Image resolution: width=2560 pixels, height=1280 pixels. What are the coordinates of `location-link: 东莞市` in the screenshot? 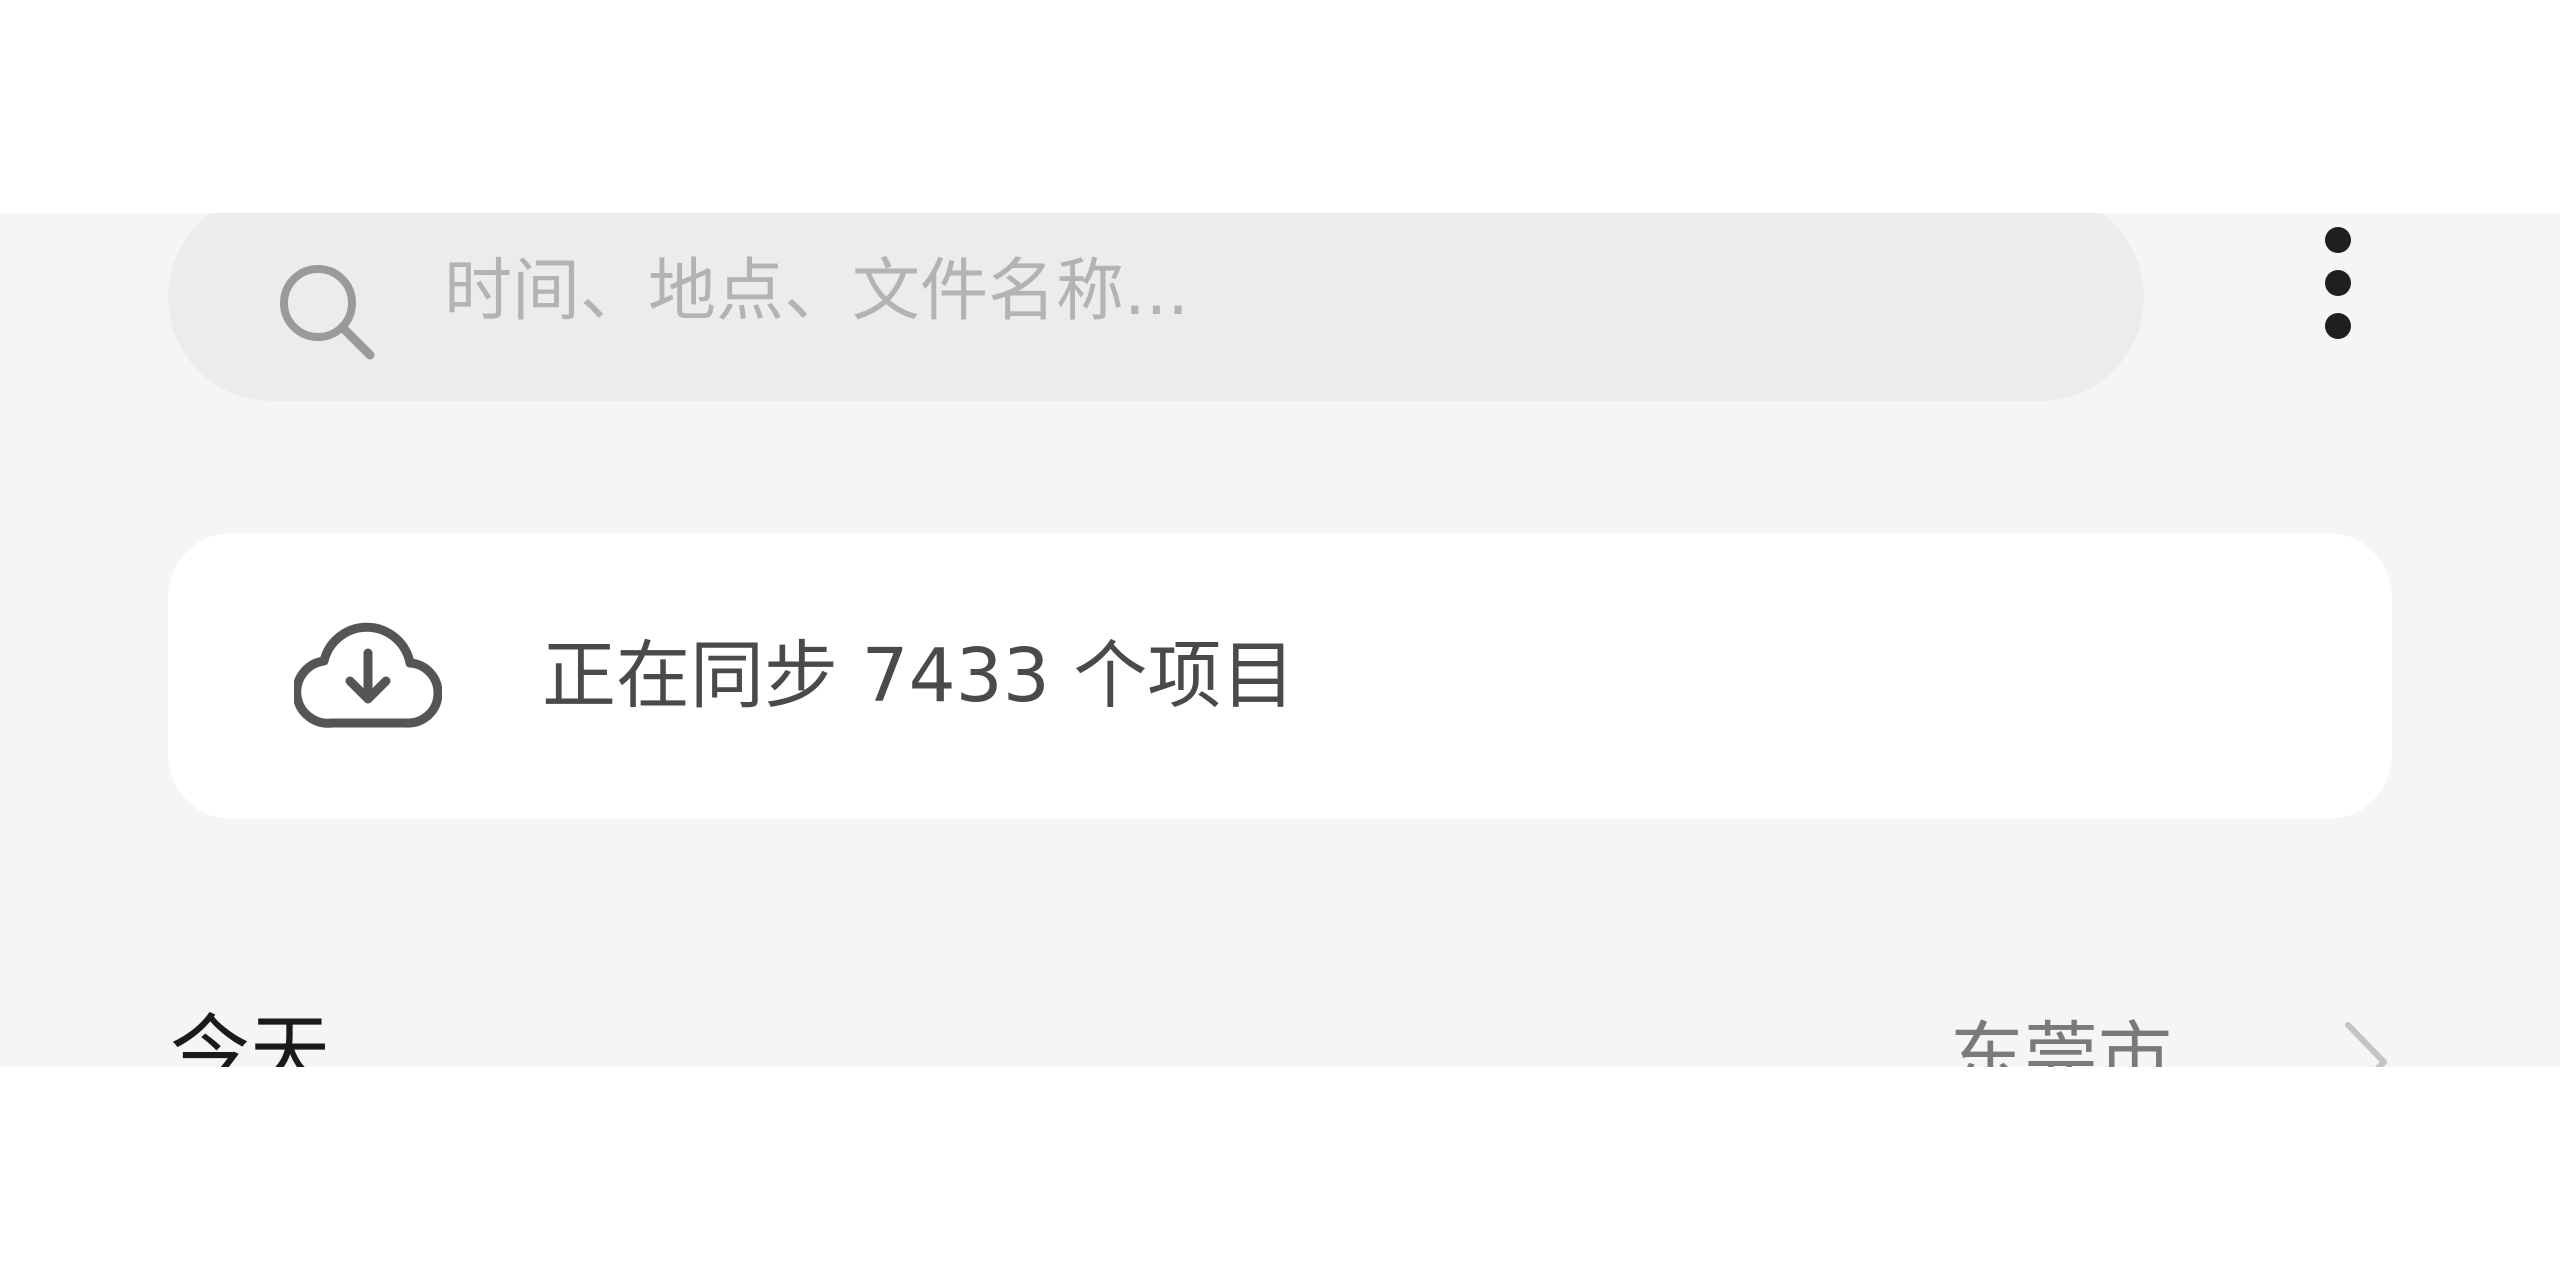 It's located at (2170, 1032).